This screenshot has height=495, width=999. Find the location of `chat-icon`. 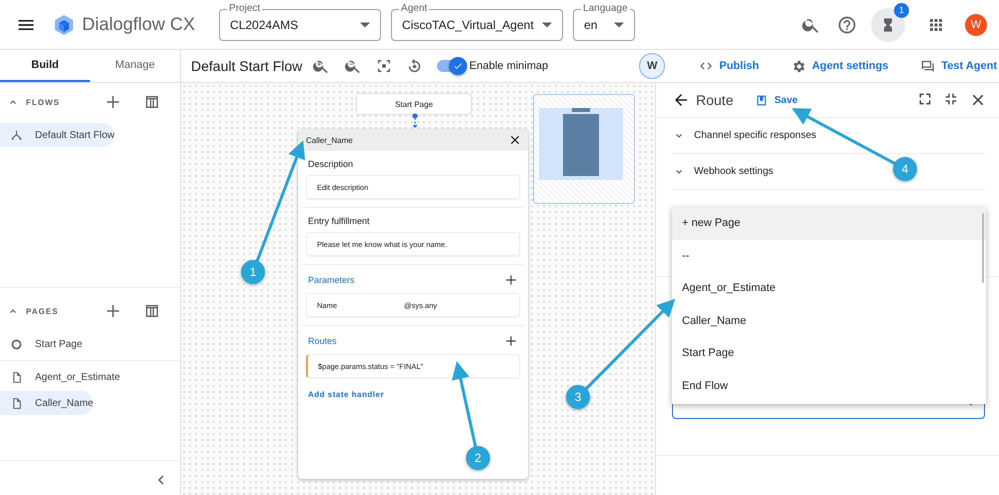

chat-icon is located at coordinates (928, 66).